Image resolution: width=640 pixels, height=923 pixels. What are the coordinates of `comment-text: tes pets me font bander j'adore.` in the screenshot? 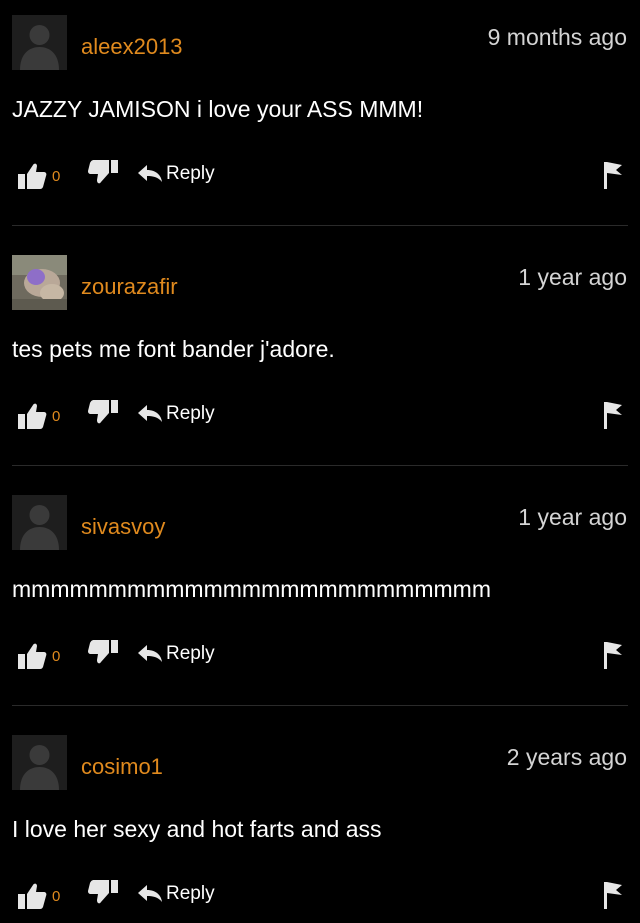 It's located at (173, 349).